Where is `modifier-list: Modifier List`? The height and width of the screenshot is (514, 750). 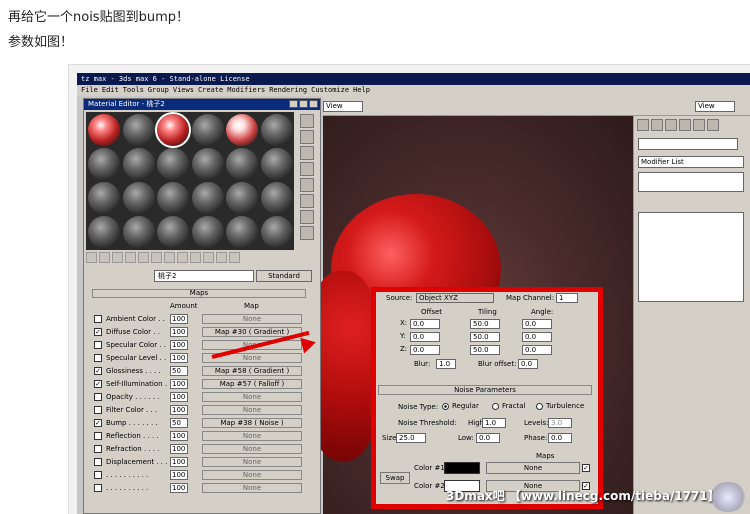
modifier-list: Modifier List is located at coordinates (691, 162).